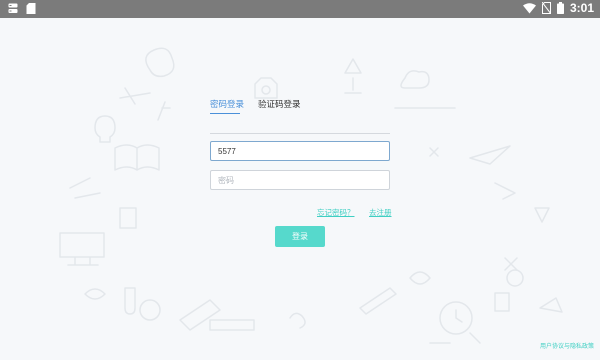 This screenshot has height=360, width=600. I want to click on sd-card-icon, so click(31, 8).